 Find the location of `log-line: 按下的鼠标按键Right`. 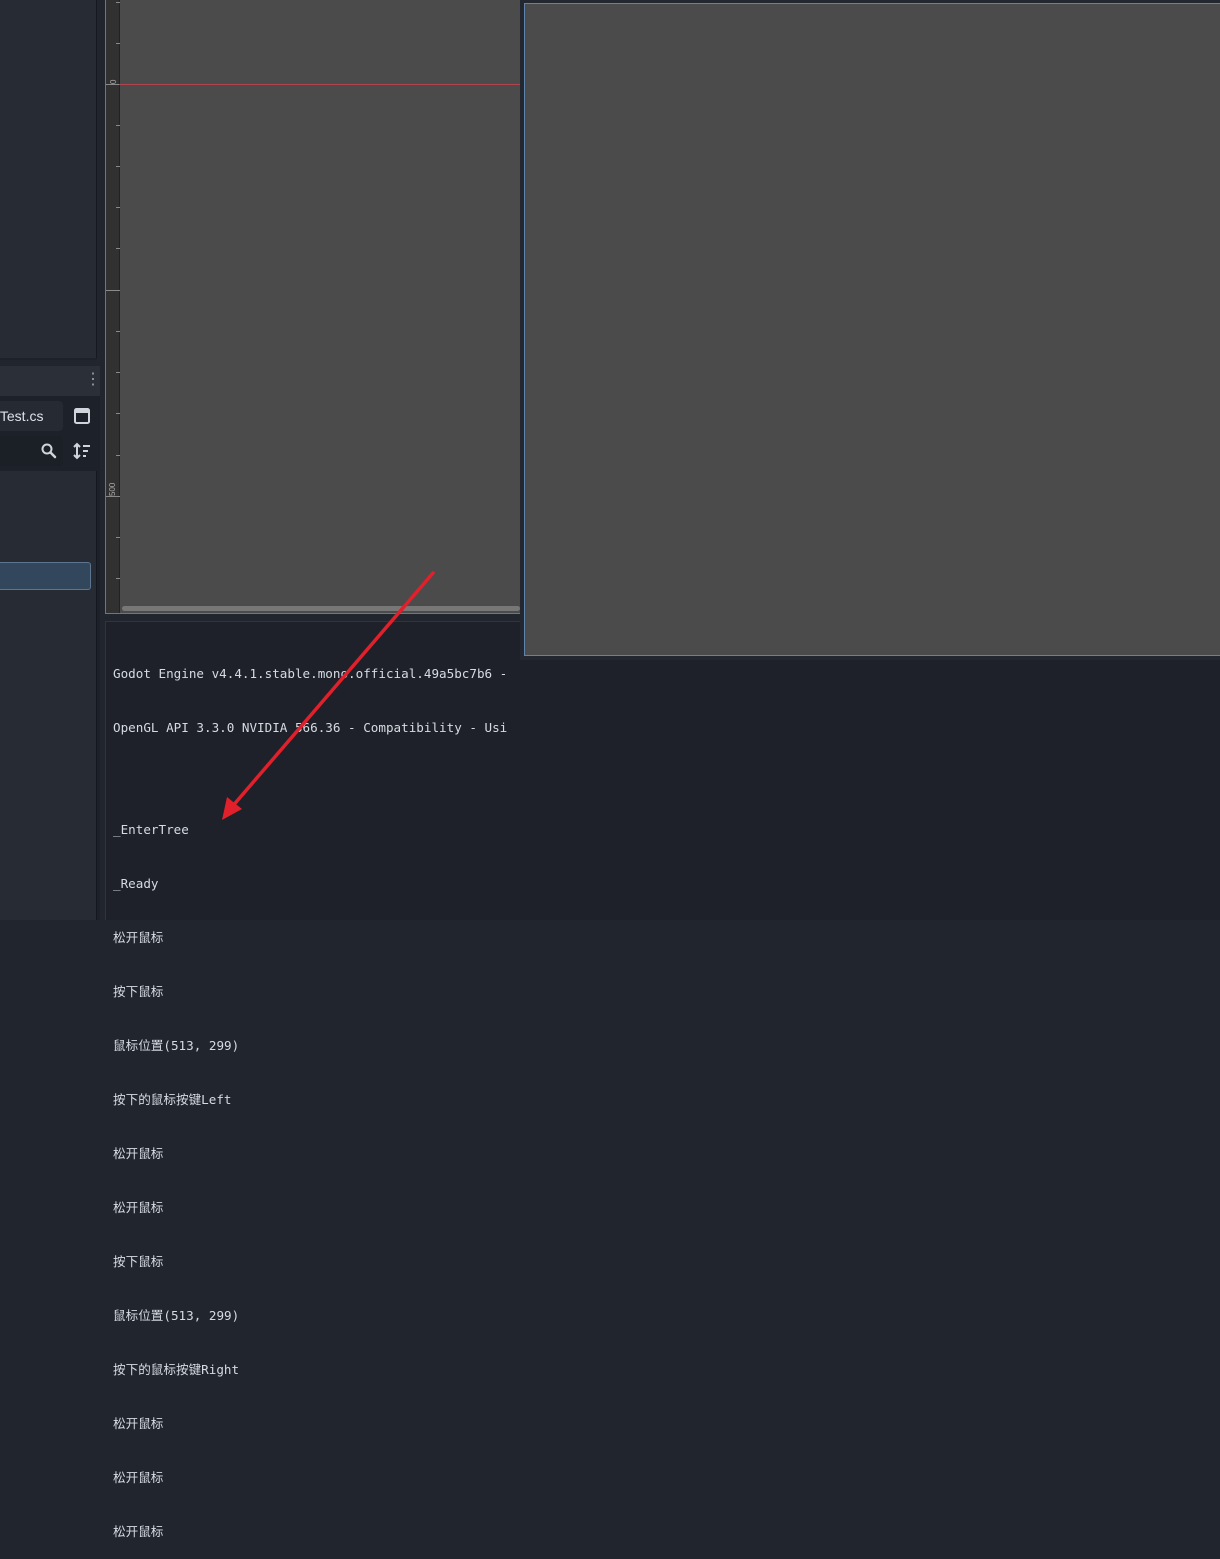

log-line: 按下的鼠标按键Right is located at coordinates (176, 1369).